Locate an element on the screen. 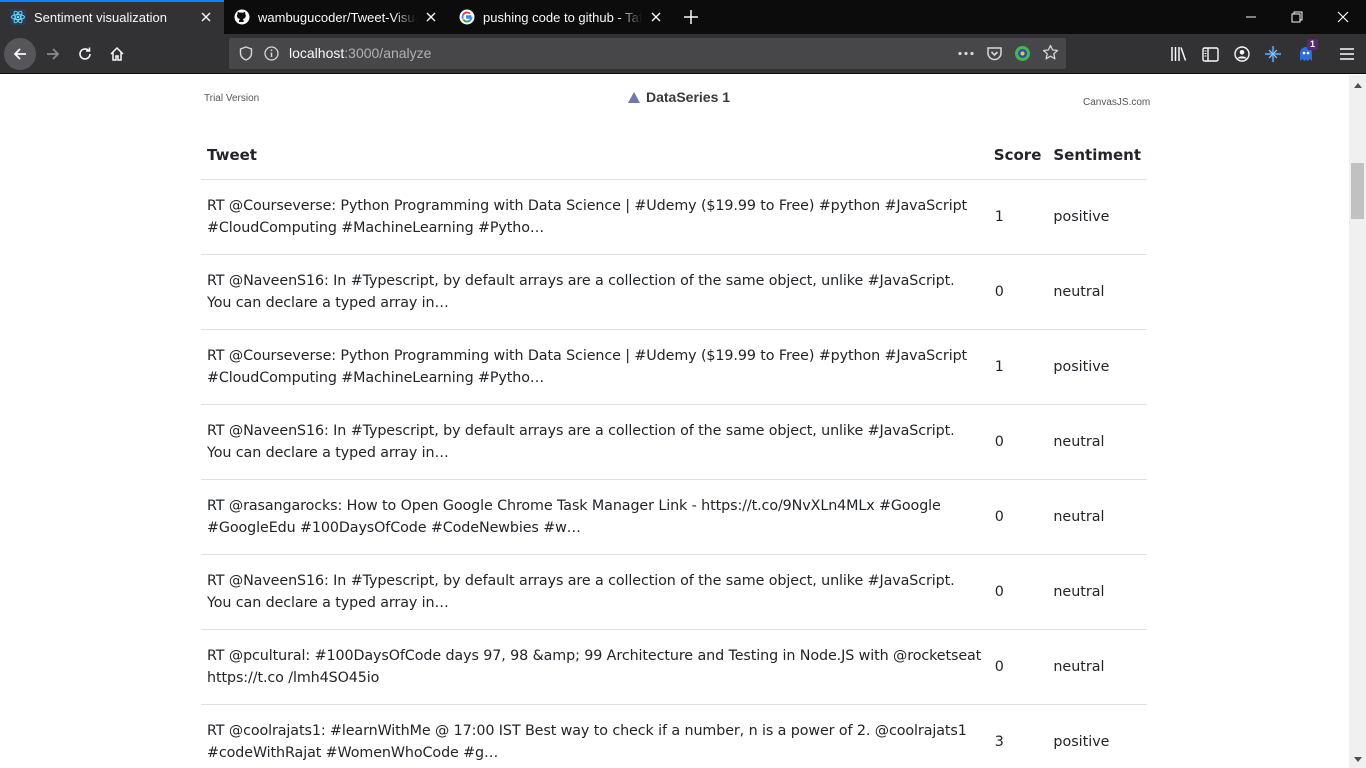  chart-footer: Trial Version DataSeries 1 CanvasJS.com is located at coordinates (674, 95).